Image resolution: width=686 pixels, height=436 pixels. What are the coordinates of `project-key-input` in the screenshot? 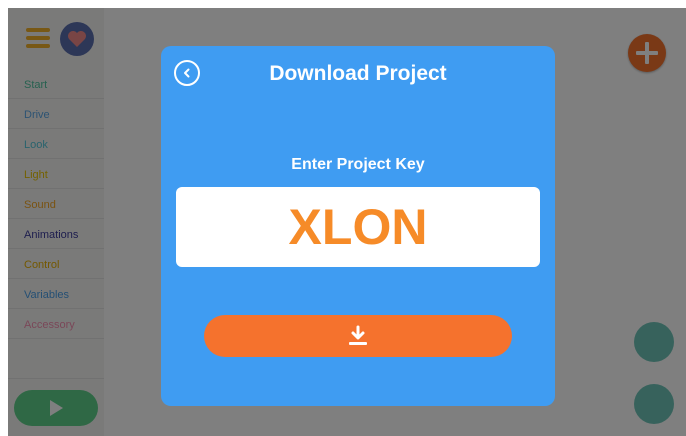 It's located at (358, 227).